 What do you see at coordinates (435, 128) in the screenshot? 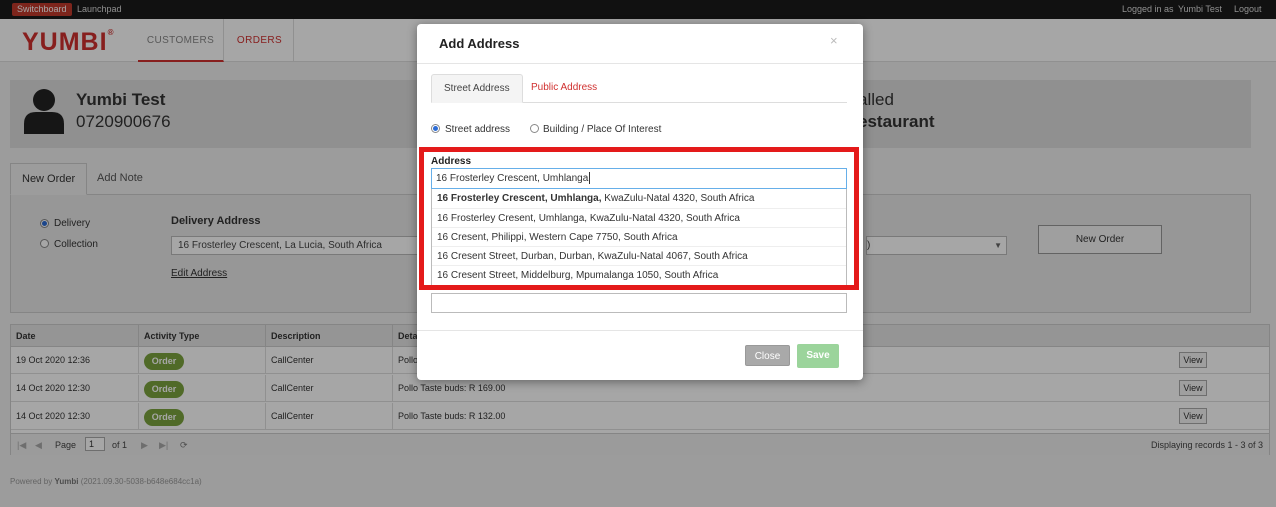
I see `street-address-radio` at bounding box center [435, 128].